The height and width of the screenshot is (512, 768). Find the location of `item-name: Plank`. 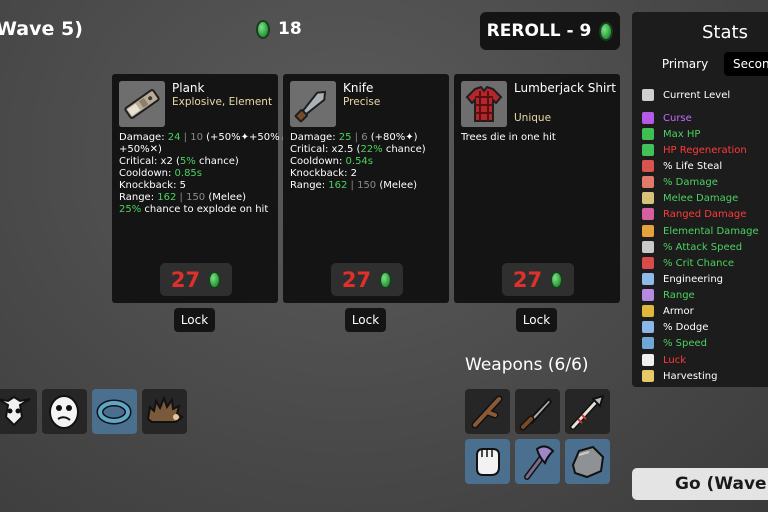

item-name: Plank is located at coordinates (188, 88).